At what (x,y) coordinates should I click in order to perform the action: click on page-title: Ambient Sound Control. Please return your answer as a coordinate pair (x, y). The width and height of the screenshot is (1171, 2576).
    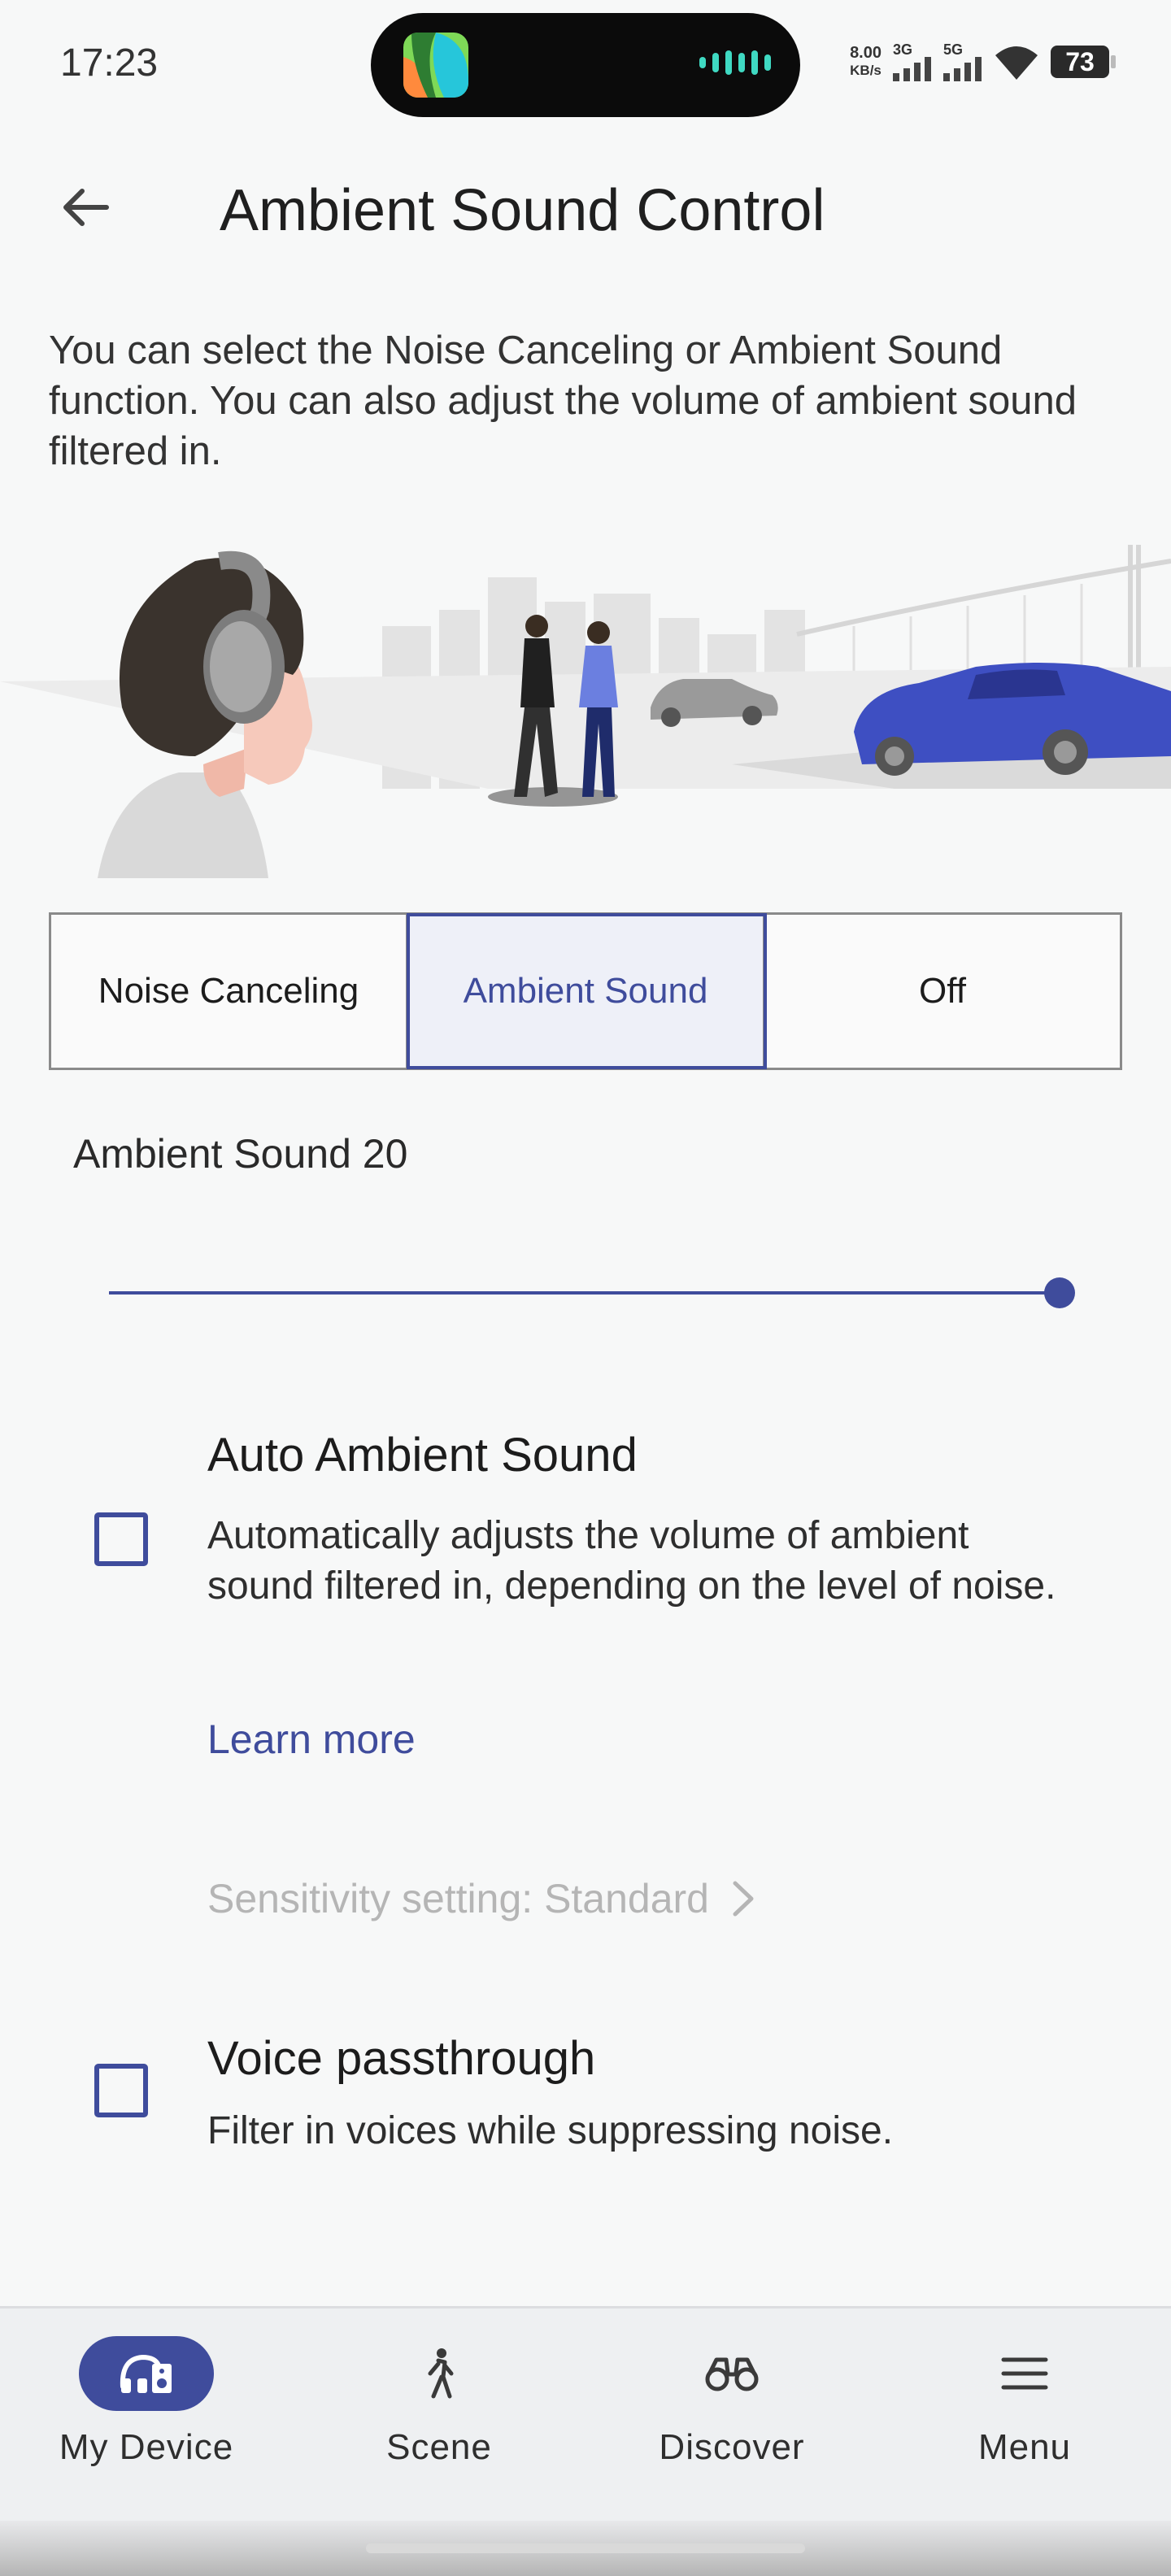
    Looking at the image, I should click on (522, 211).